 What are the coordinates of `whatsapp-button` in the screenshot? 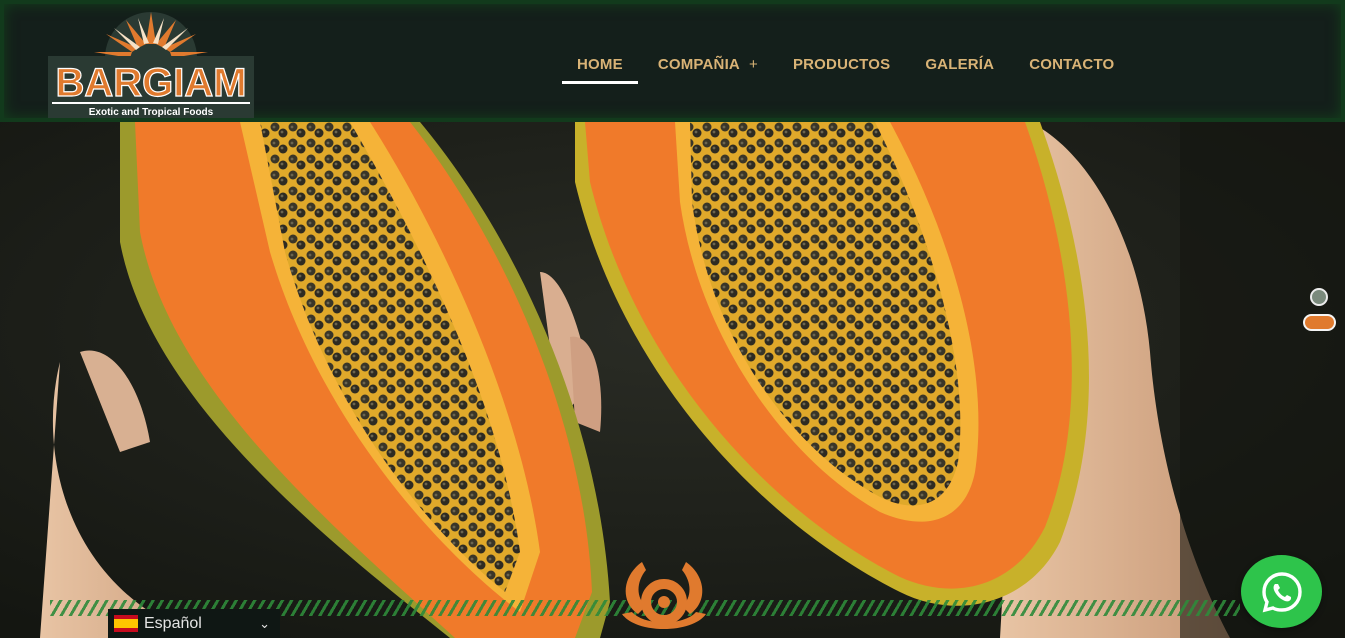 It's located at (1281, 591).